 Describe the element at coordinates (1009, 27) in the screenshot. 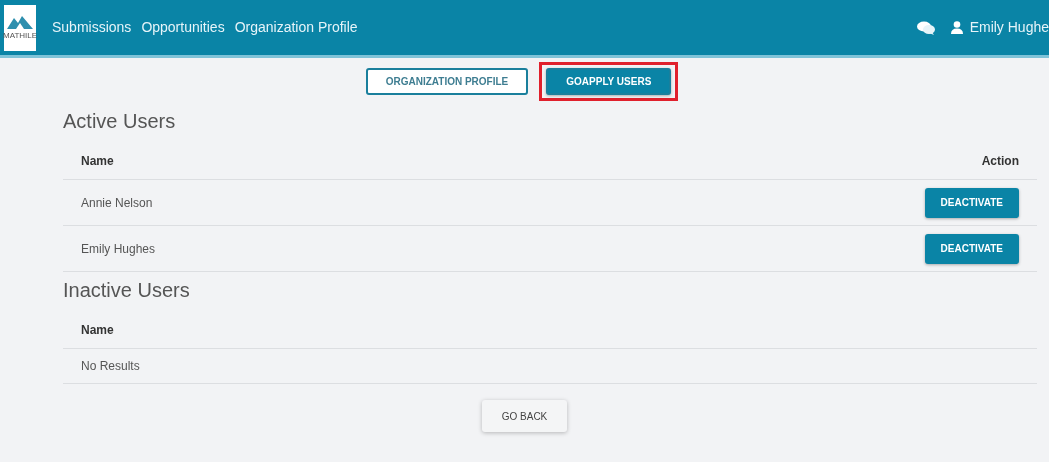

I see `user-menu: Emily Hughe` at that location.